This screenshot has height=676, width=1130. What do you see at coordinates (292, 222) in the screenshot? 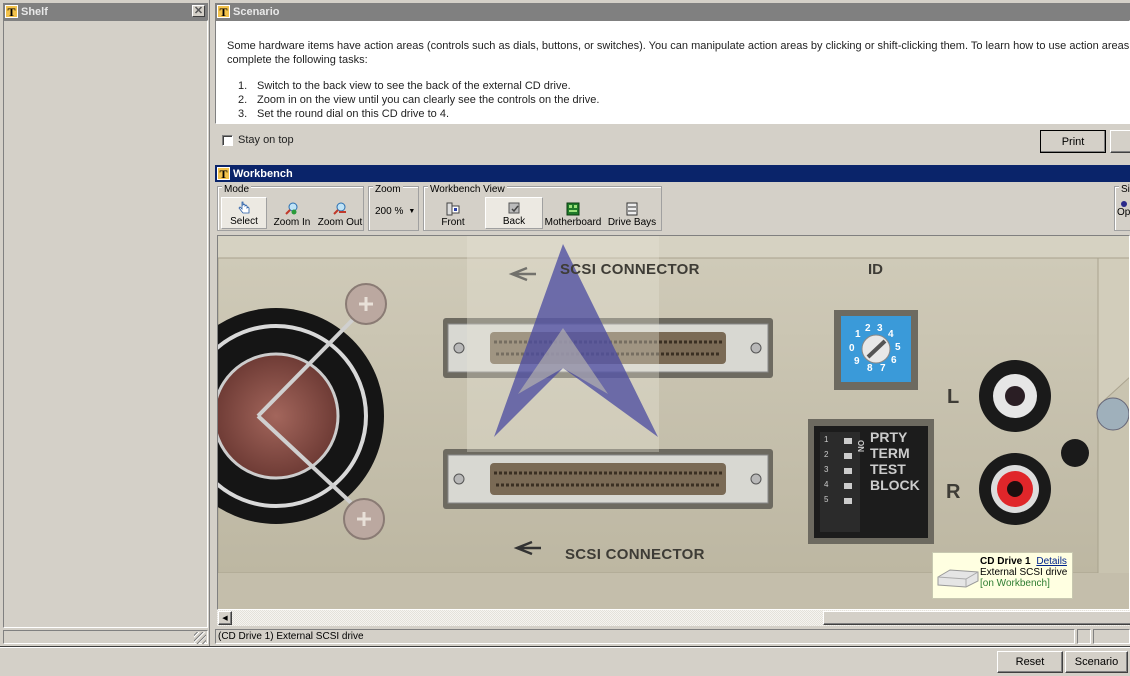
I see `tool-label: Zoom In` at bounding box center [292, 222].